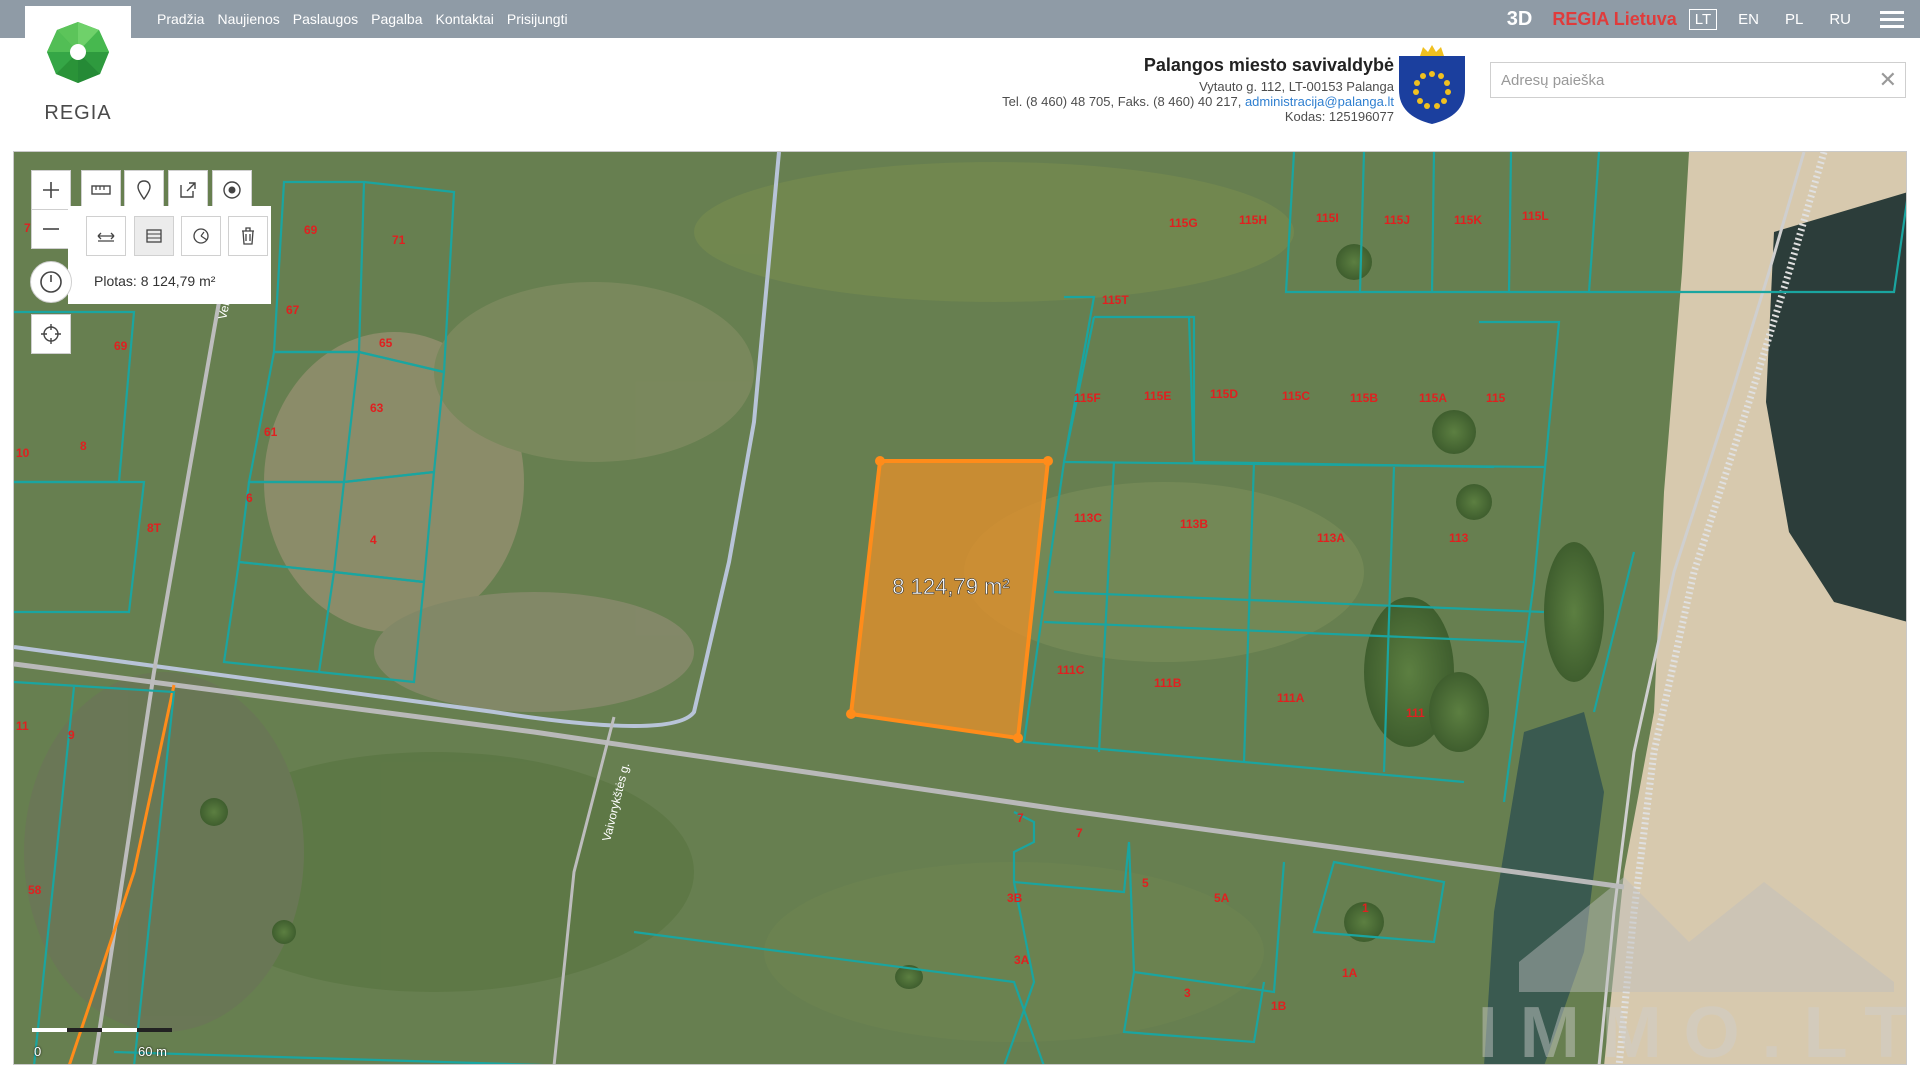  Describe the element at coordinates (83, 446) in the screenshot. I see `parcel-label: 8` at that location.